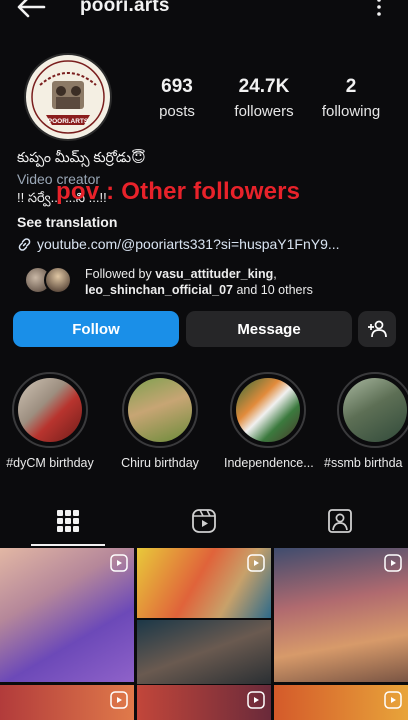  I want to click on overlay-caption: pov : Other followers, so click(178, 191).